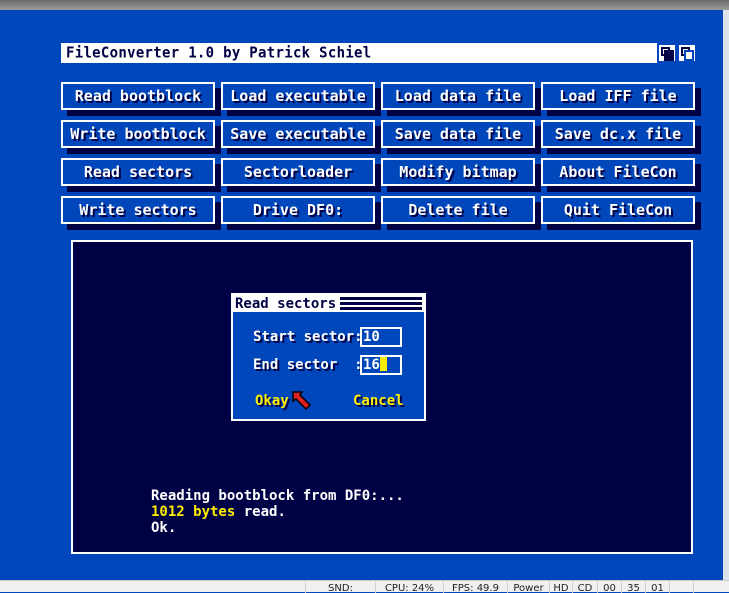 The height and width of the screenshot is (593, 729). What do you see at coordinates (272, 401) in the screenshot?
I see `okay-button: Okay` at bounding box center [272, 401].